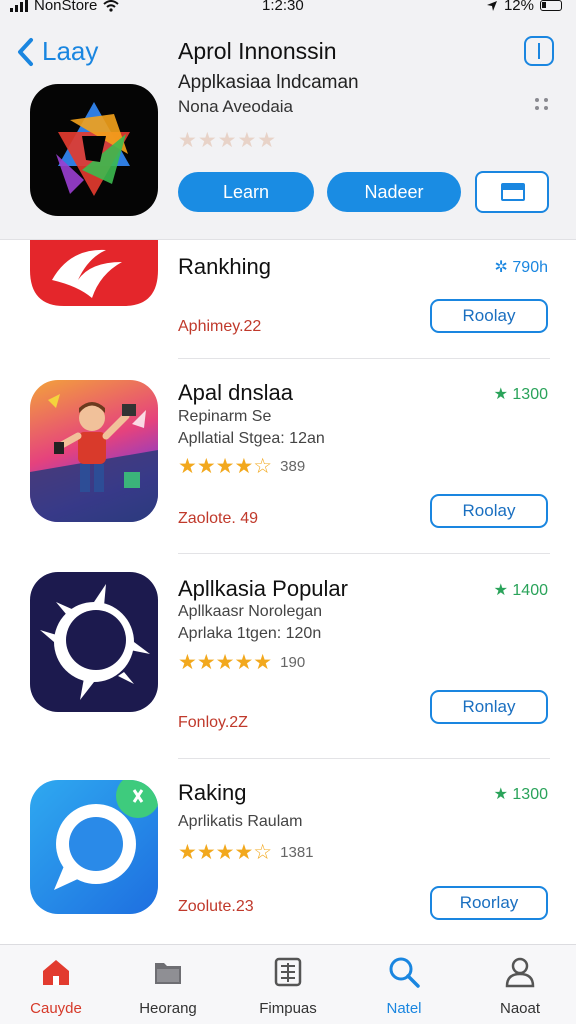 This screenshot has height=1024, width=576. Describe the element at coordinates (250, 611) in the screenshot. I see `app-meta-1: Apllkaasr Norolegan` at that location.